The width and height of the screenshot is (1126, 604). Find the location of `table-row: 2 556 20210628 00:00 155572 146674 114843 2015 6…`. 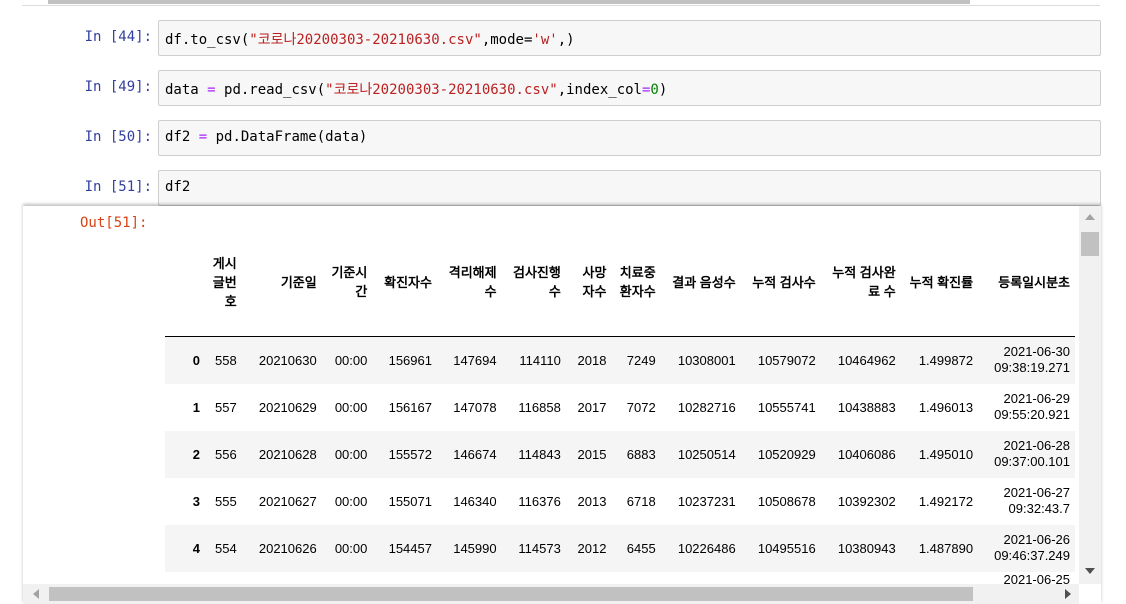

table-row: 2 556 20210628 00:00 155572 146674 114843 2015 6… is located at coordinates (620, 454).